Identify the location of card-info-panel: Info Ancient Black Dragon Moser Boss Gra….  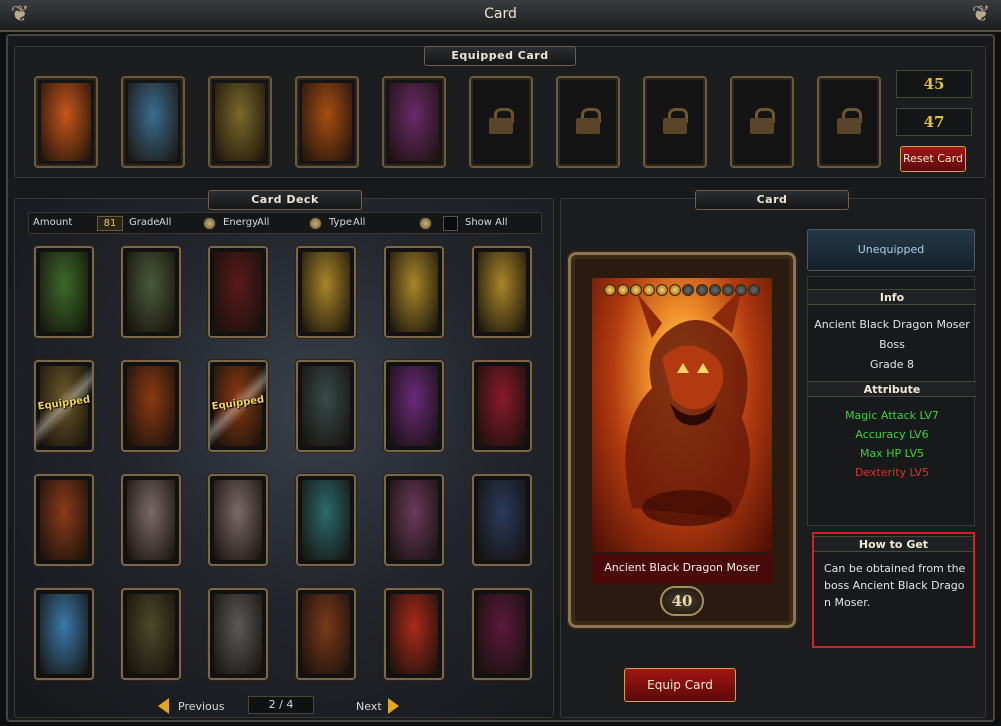
(891, 401).